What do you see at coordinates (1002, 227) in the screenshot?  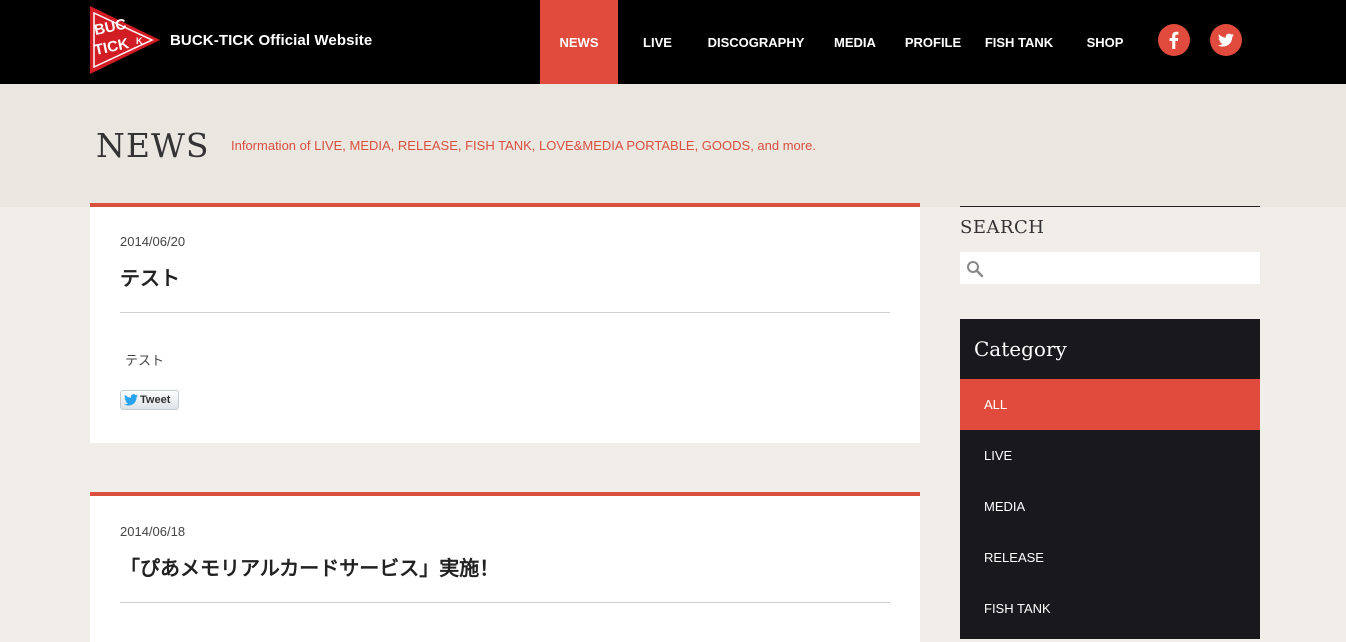 I see `search-title: SEARCH` at bounding box center [1002, 227].